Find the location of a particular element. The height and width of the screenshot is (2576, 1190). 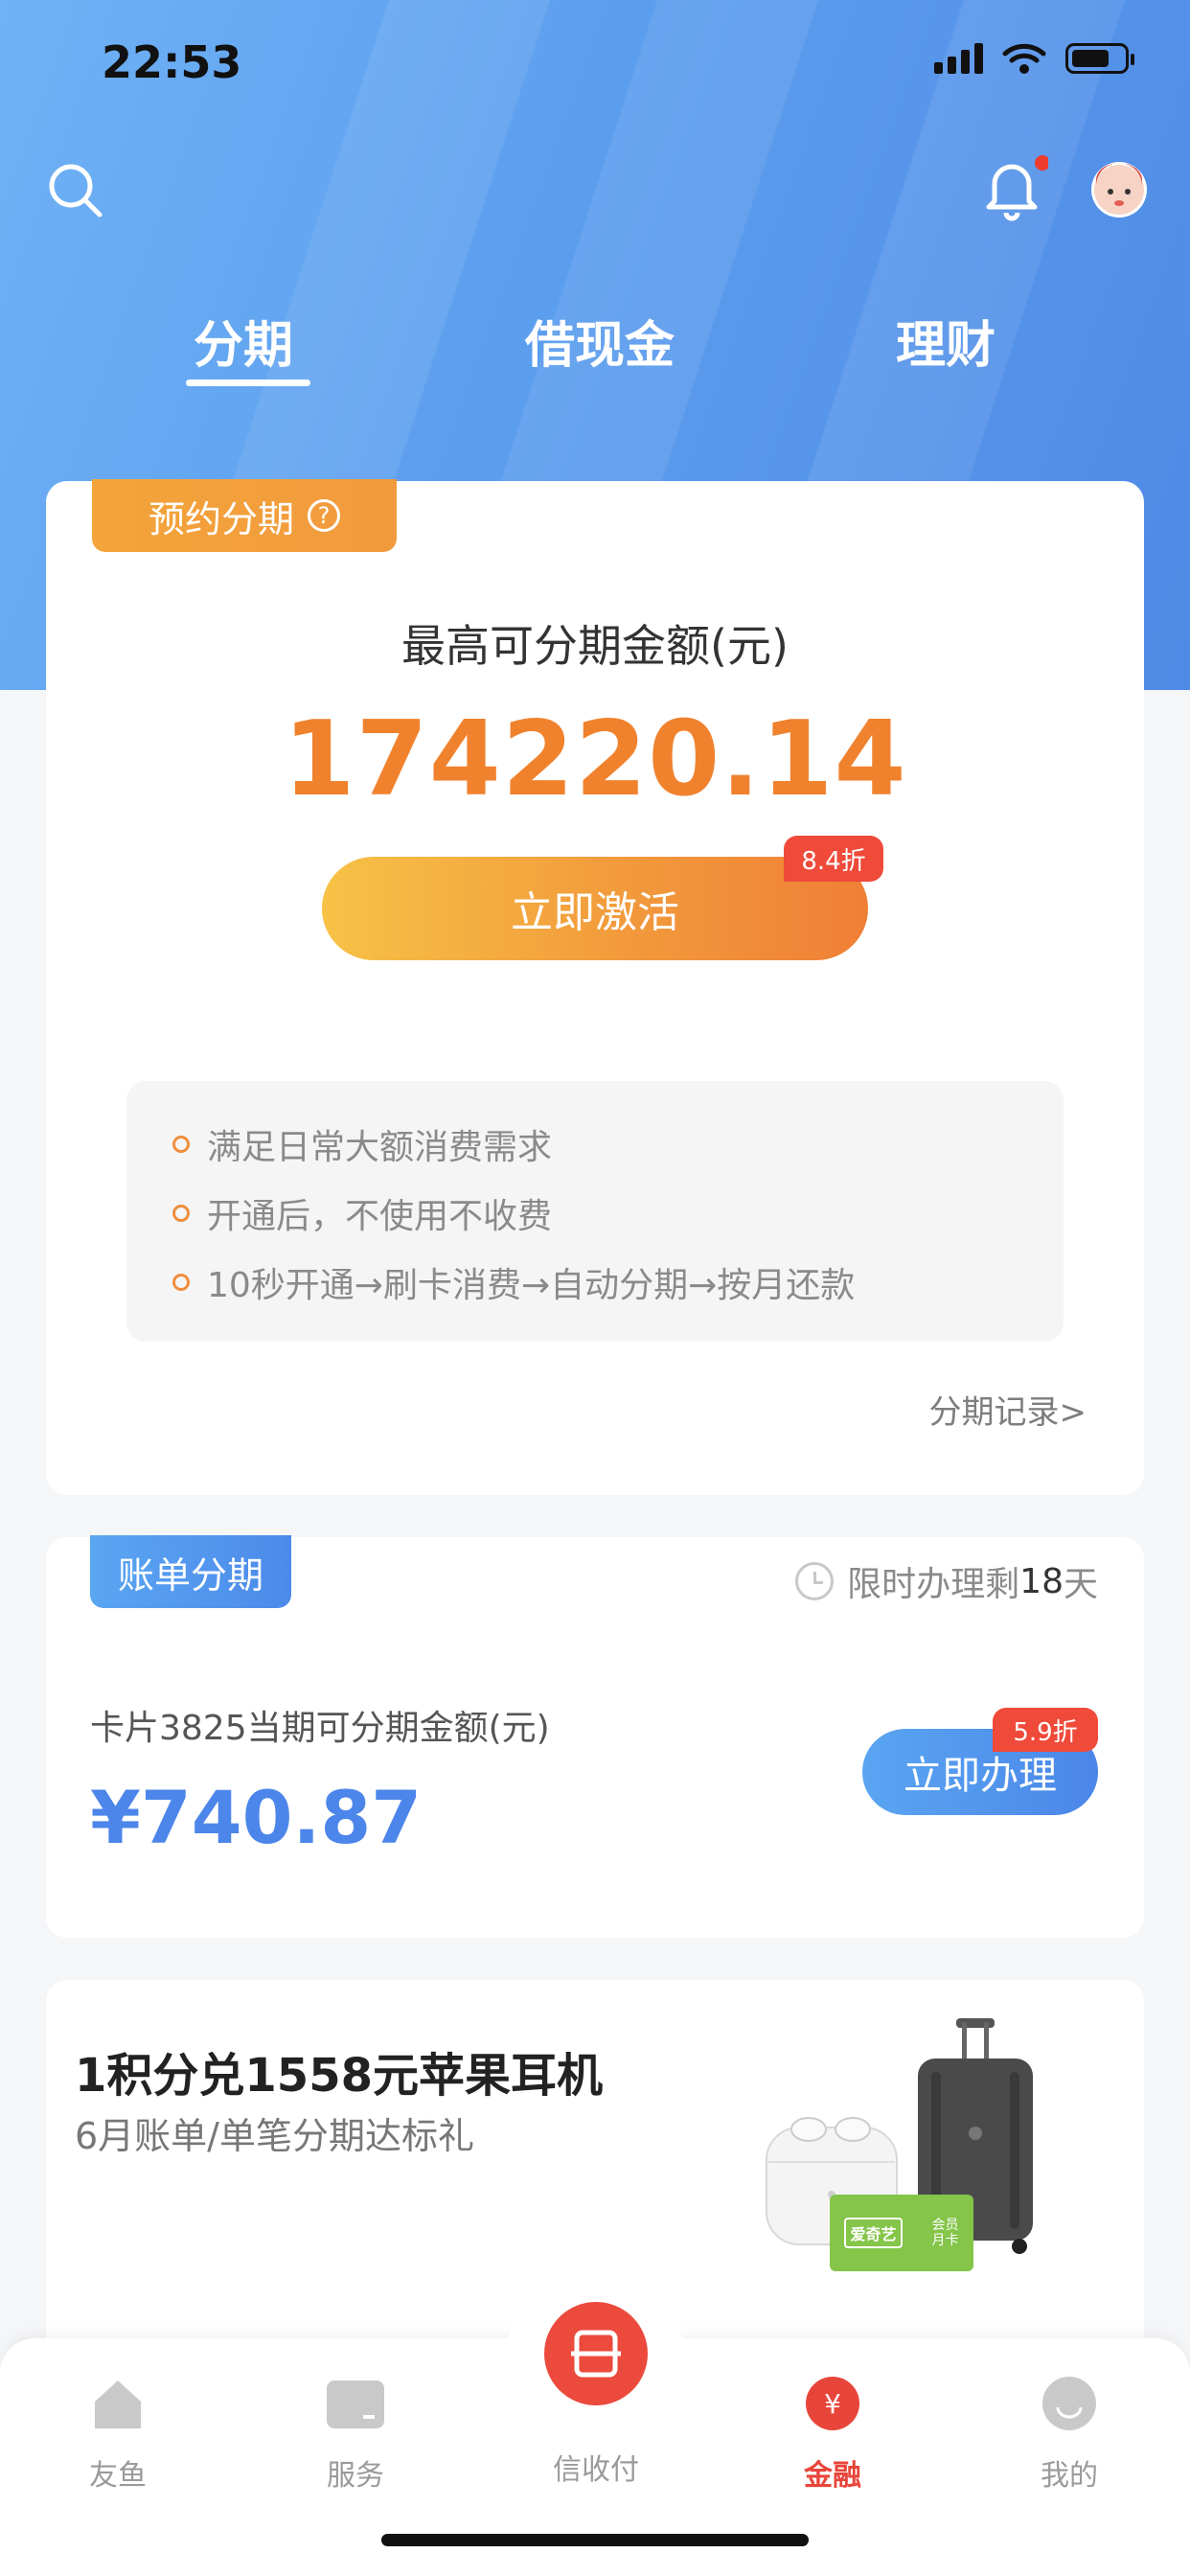

service-icon is located at coordinates (356, 2404).